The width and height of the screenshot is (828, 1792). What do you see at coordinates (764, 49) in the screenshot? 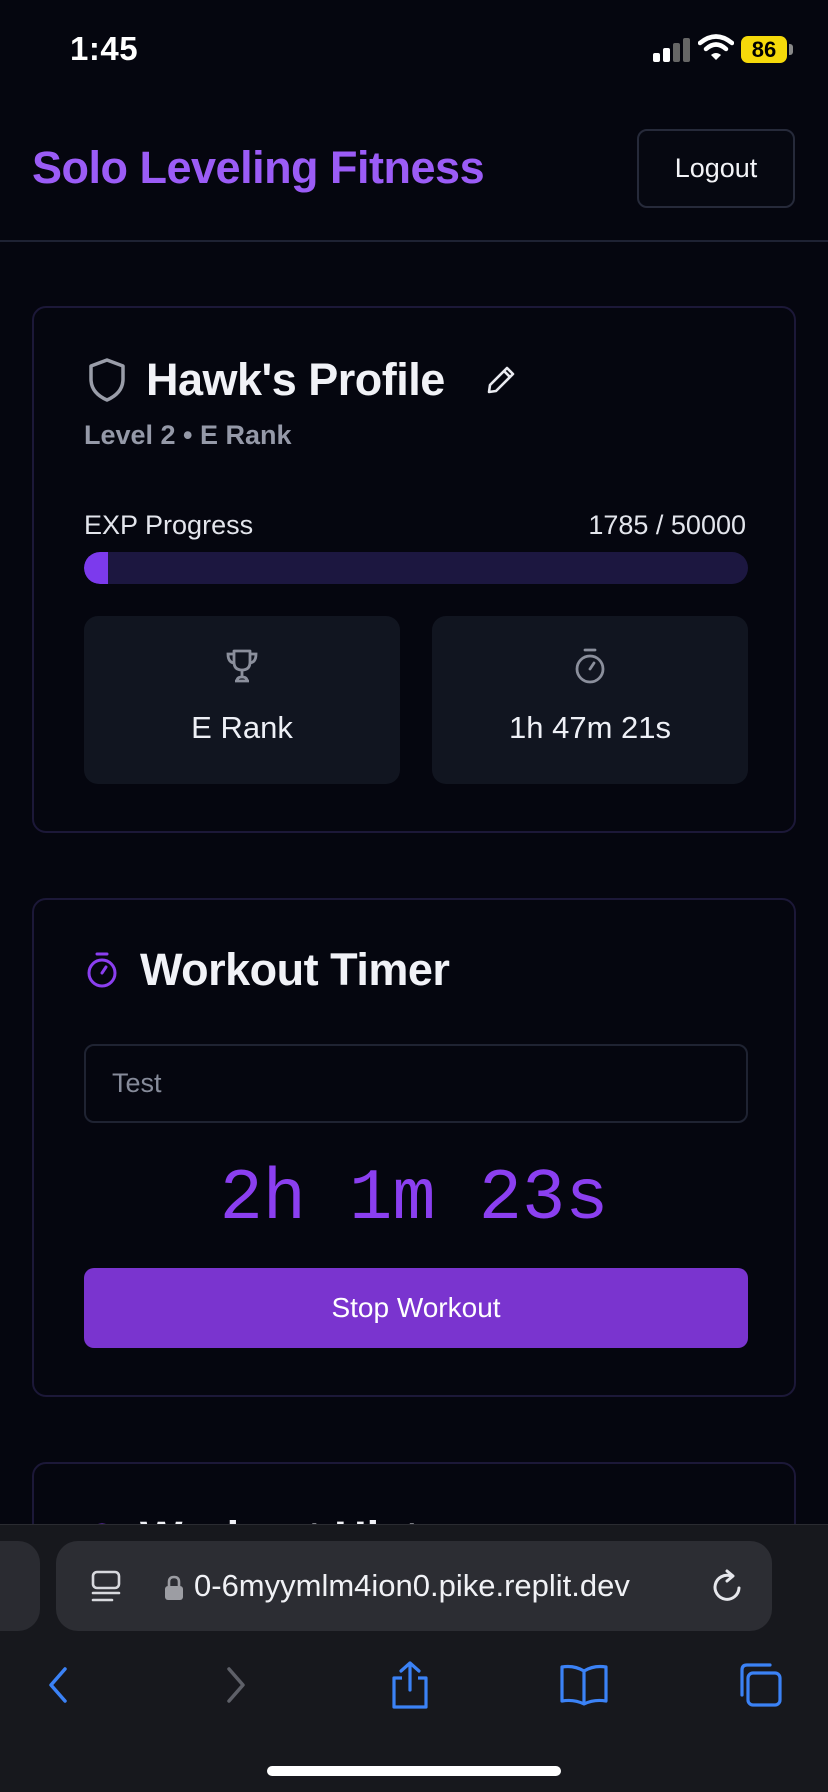
I see `battery-indicator: 86` at bounding box center [764, 49].